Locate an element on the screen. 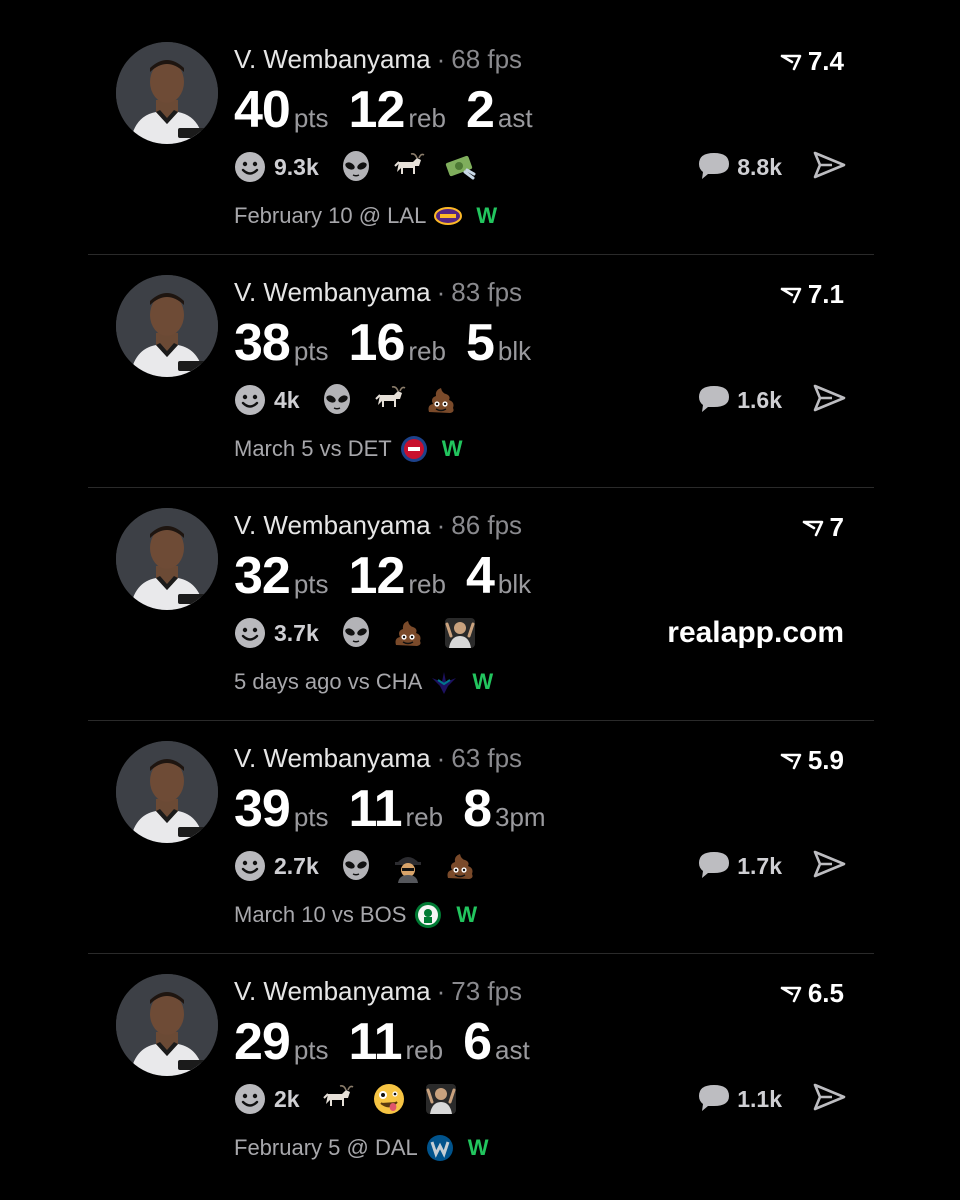  game-info: February 5 @ DAL W is located at coordinates (361, 1148).